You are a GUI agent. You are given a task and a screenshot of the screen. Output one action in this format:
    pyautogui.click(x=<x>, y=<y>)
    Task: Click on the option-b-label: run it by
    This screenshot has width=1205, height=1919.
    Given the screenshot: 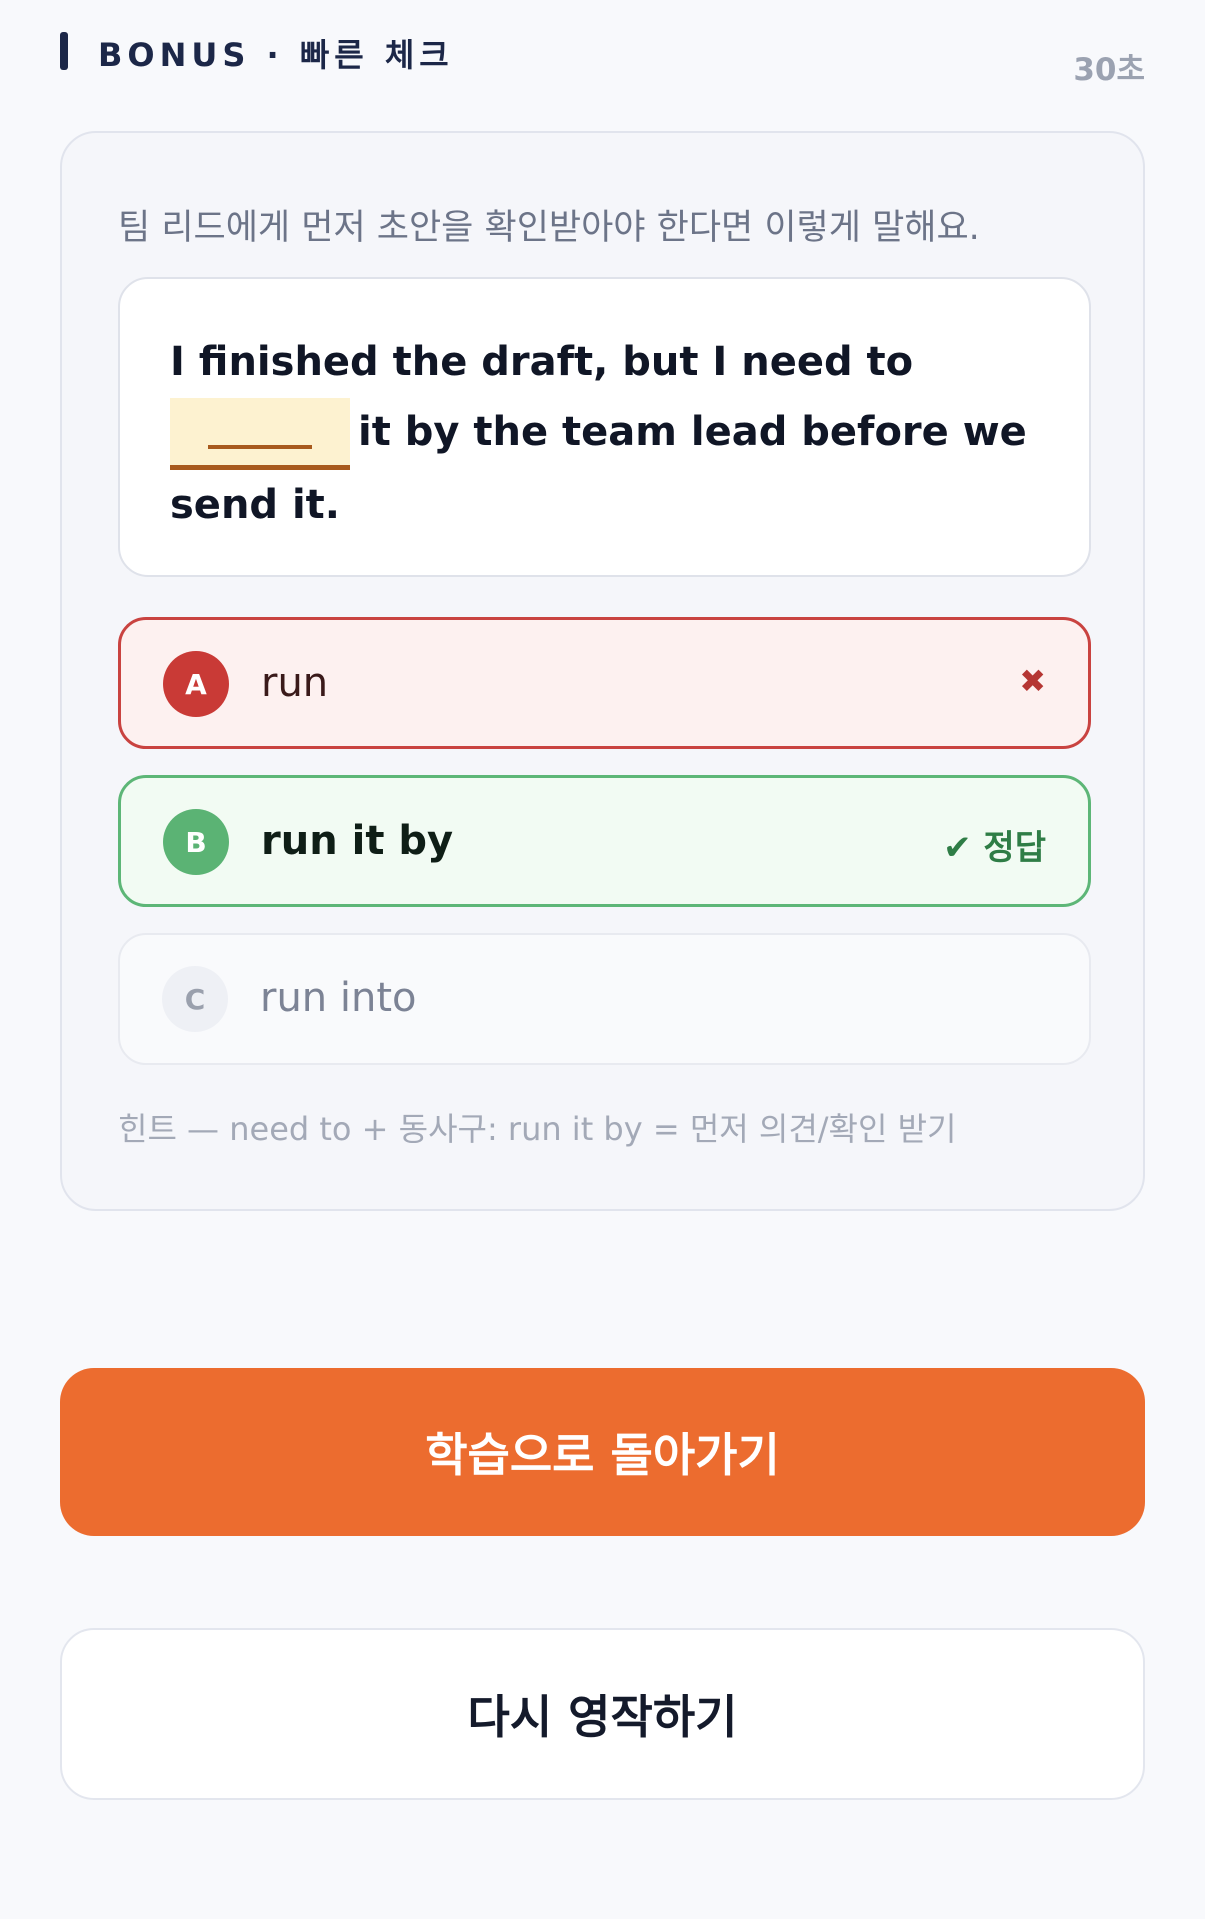 What is the action you would take?
    pyautogui.click(x=357, y=841)
    